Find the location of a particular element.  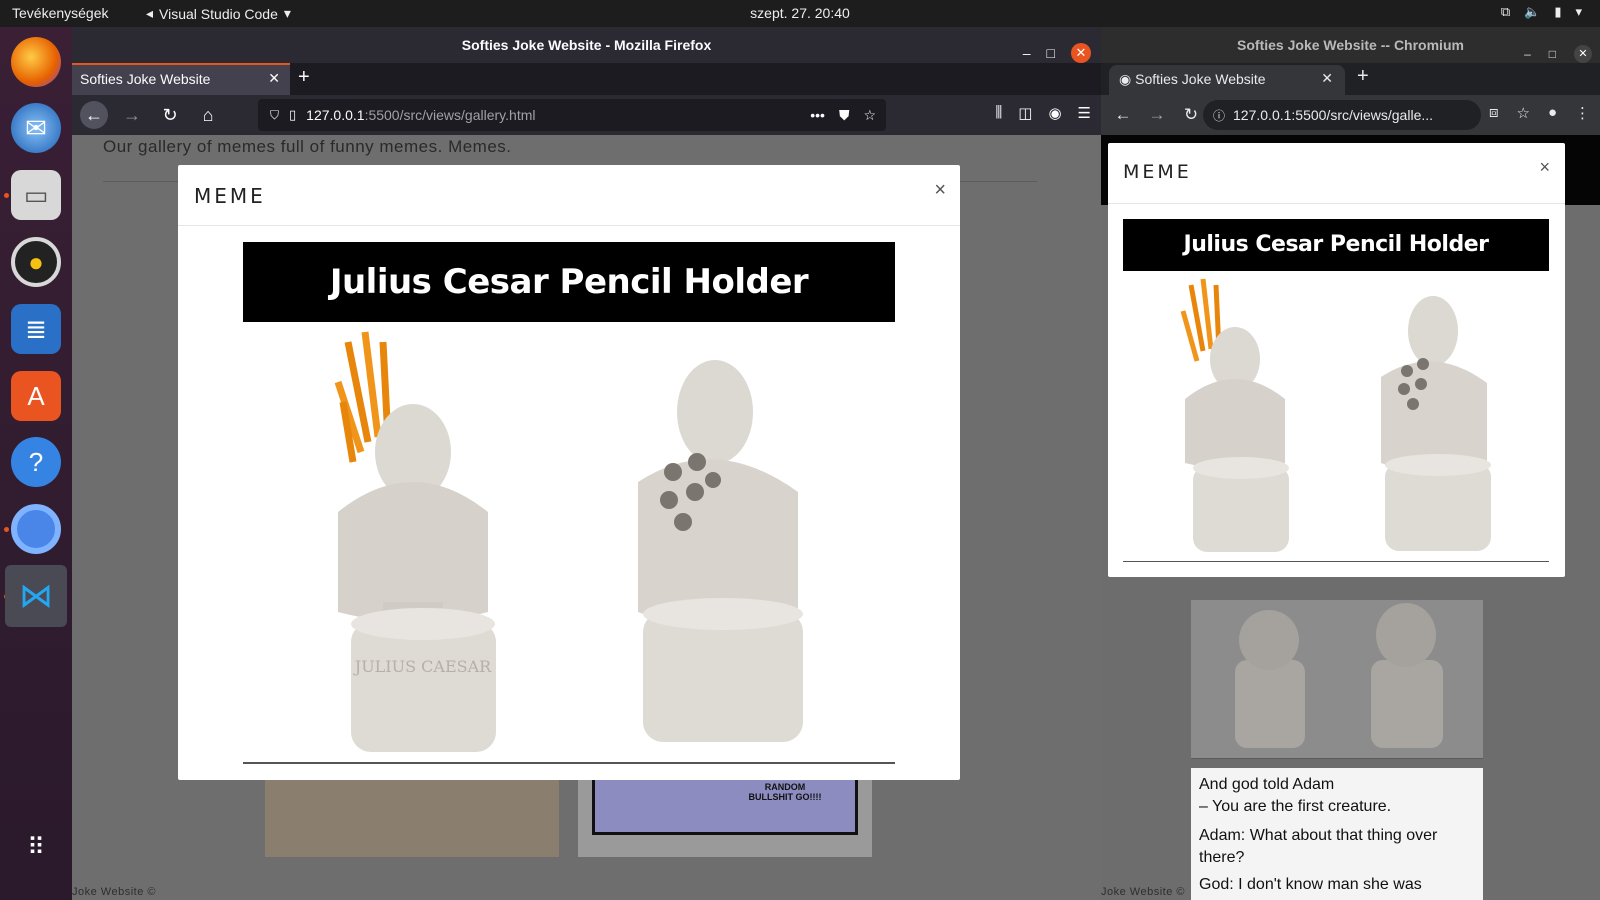

bust-engraving: JULIUS CAESAR is located at coordinates (422, 666).